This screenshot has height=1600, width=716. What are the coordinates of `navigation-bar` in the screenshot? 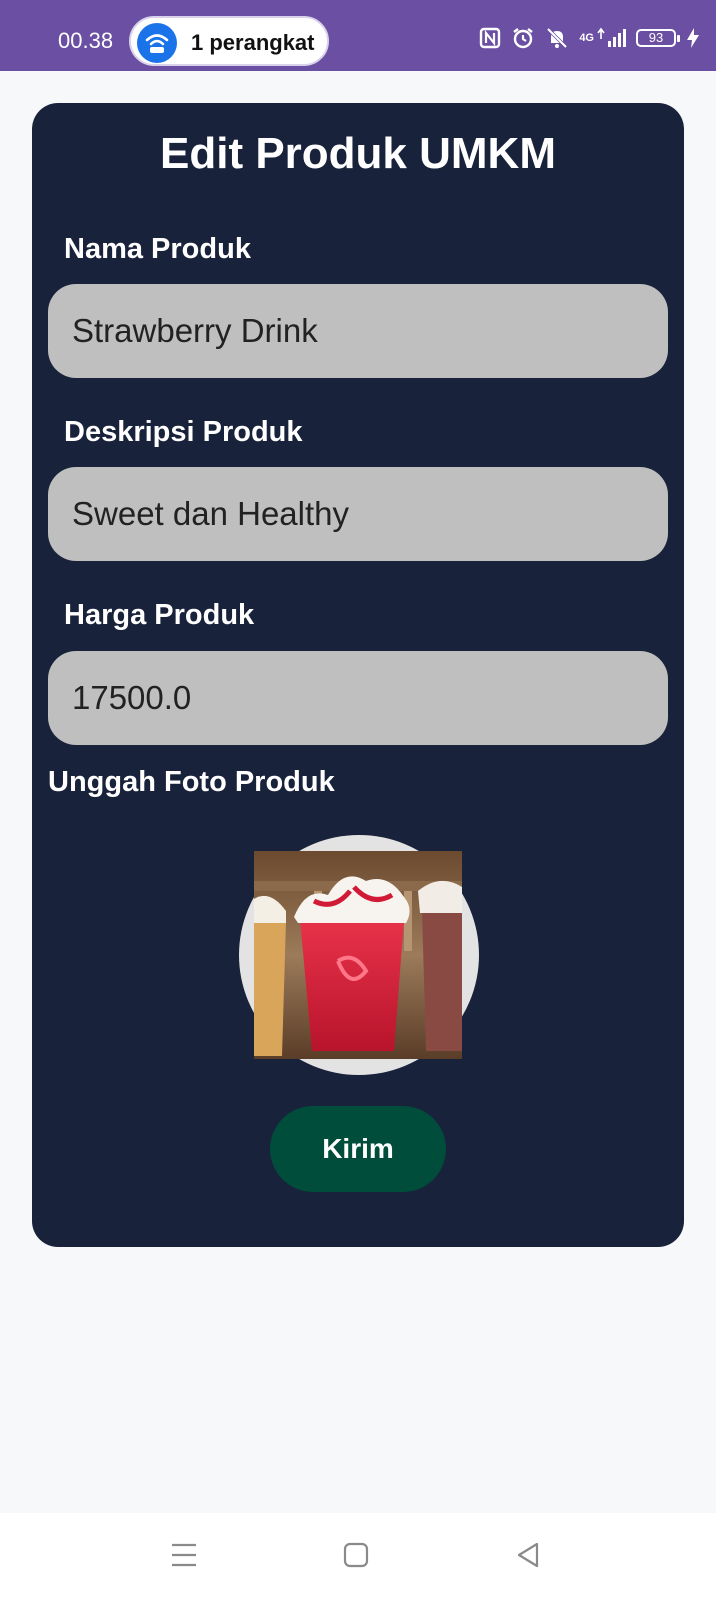 It's located at (358, 1556).